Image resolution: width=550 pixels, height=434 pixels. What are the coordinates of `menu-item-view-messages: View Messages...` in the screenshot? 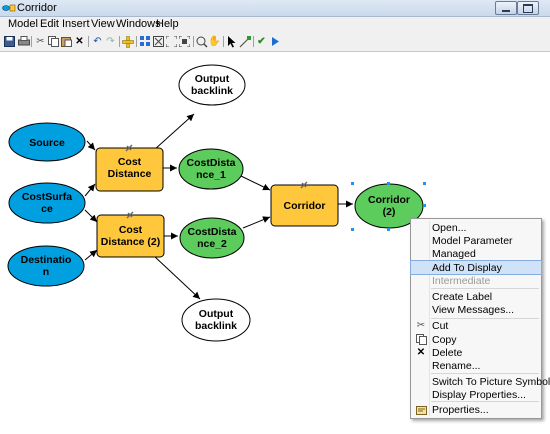 It's located at (476, 309).